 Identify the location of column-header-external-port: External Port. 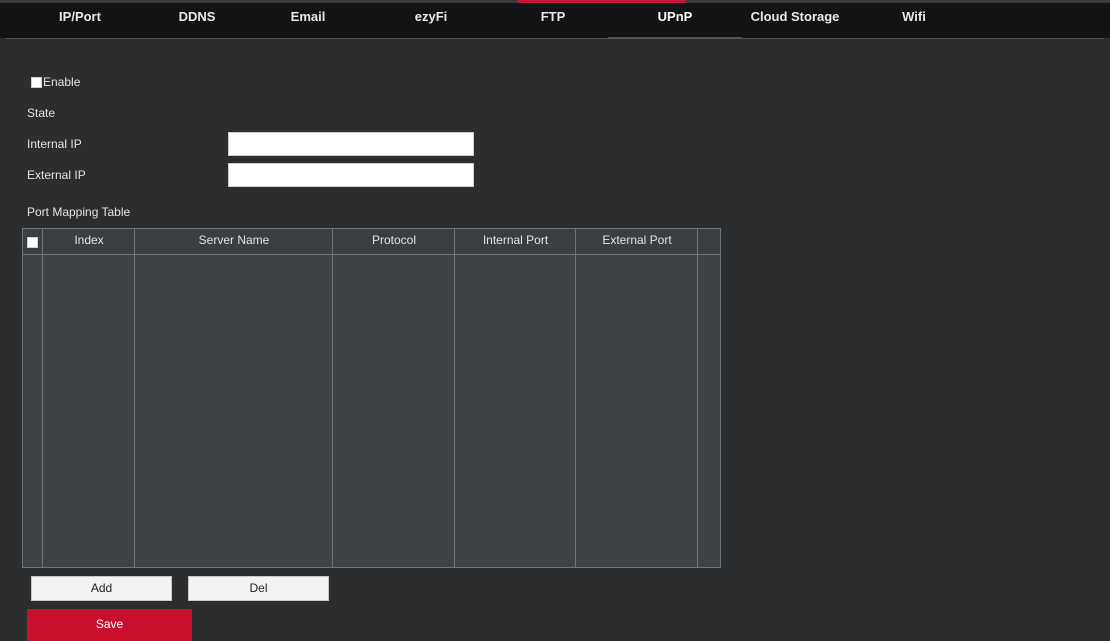
(637, 240).